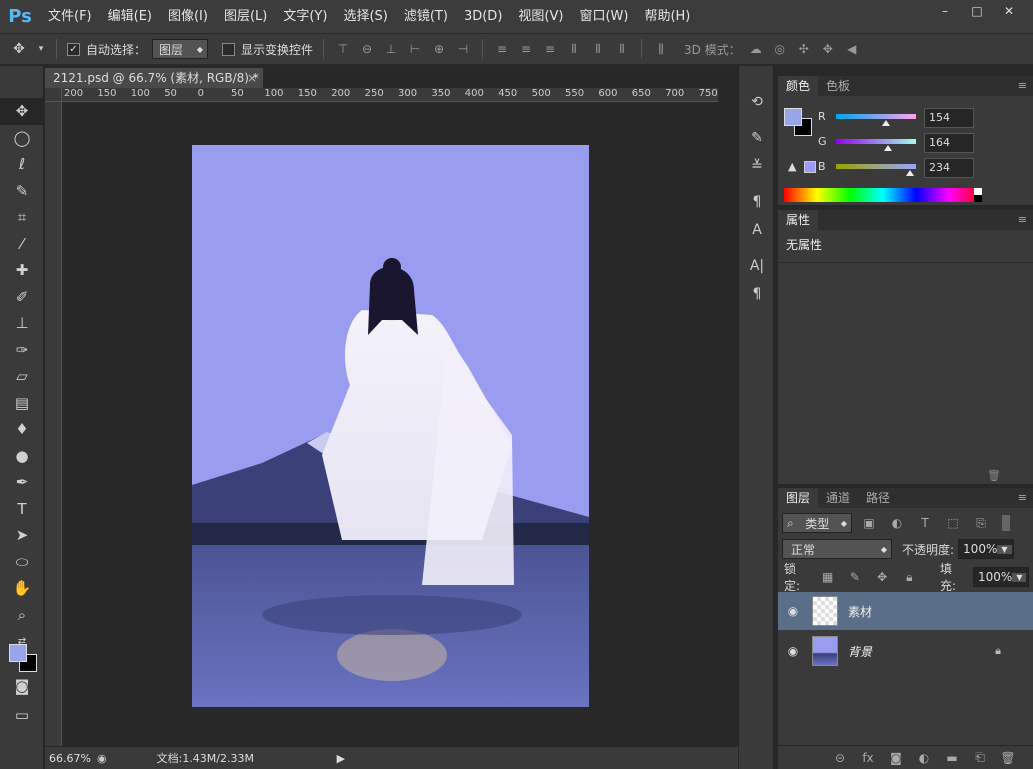 The width and height of the screenshot is (1033, 769). Describe the element at coordinates (502, 49) in the screenshot. I see `distribute-top-icon: ≡` at that location.